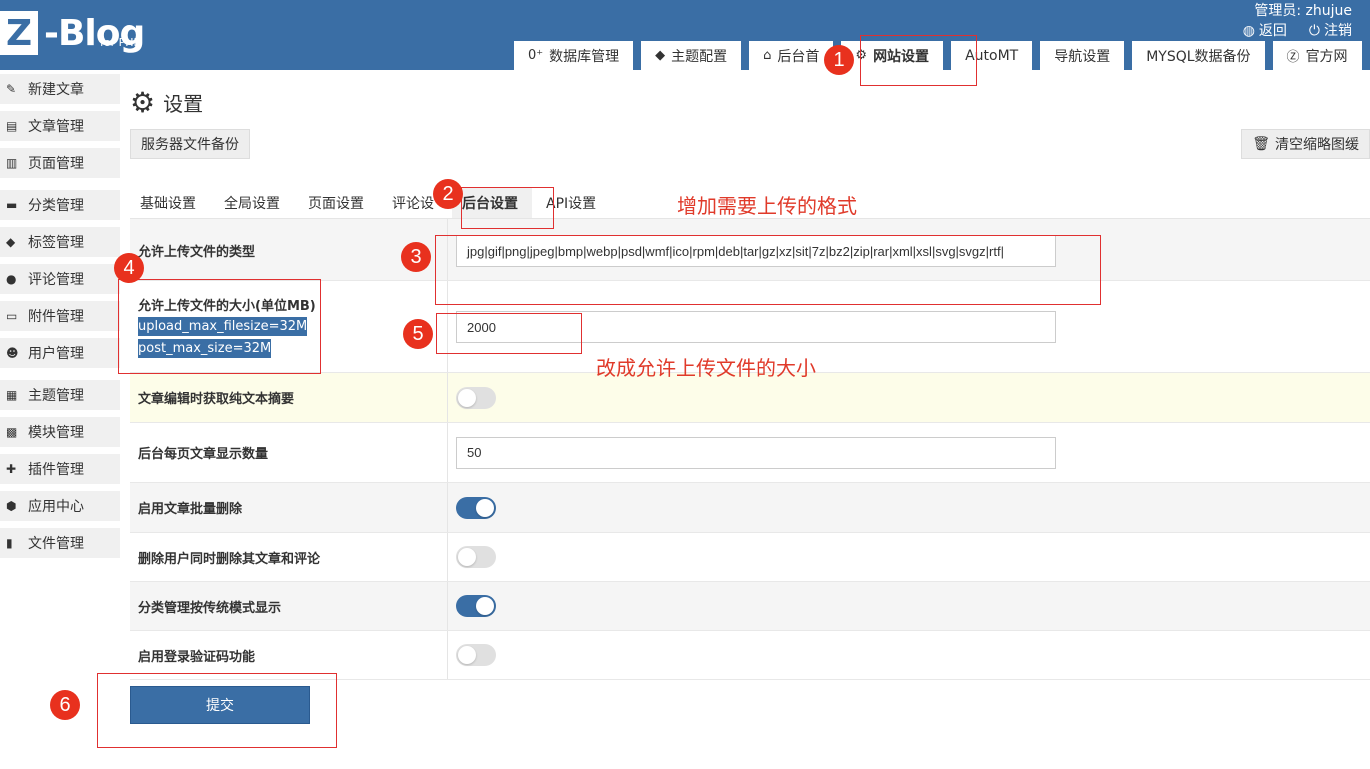 The height and width of the screenshot is (769, 1370). I want to click on page-title: ⚙ 设置, so click(750, 102).